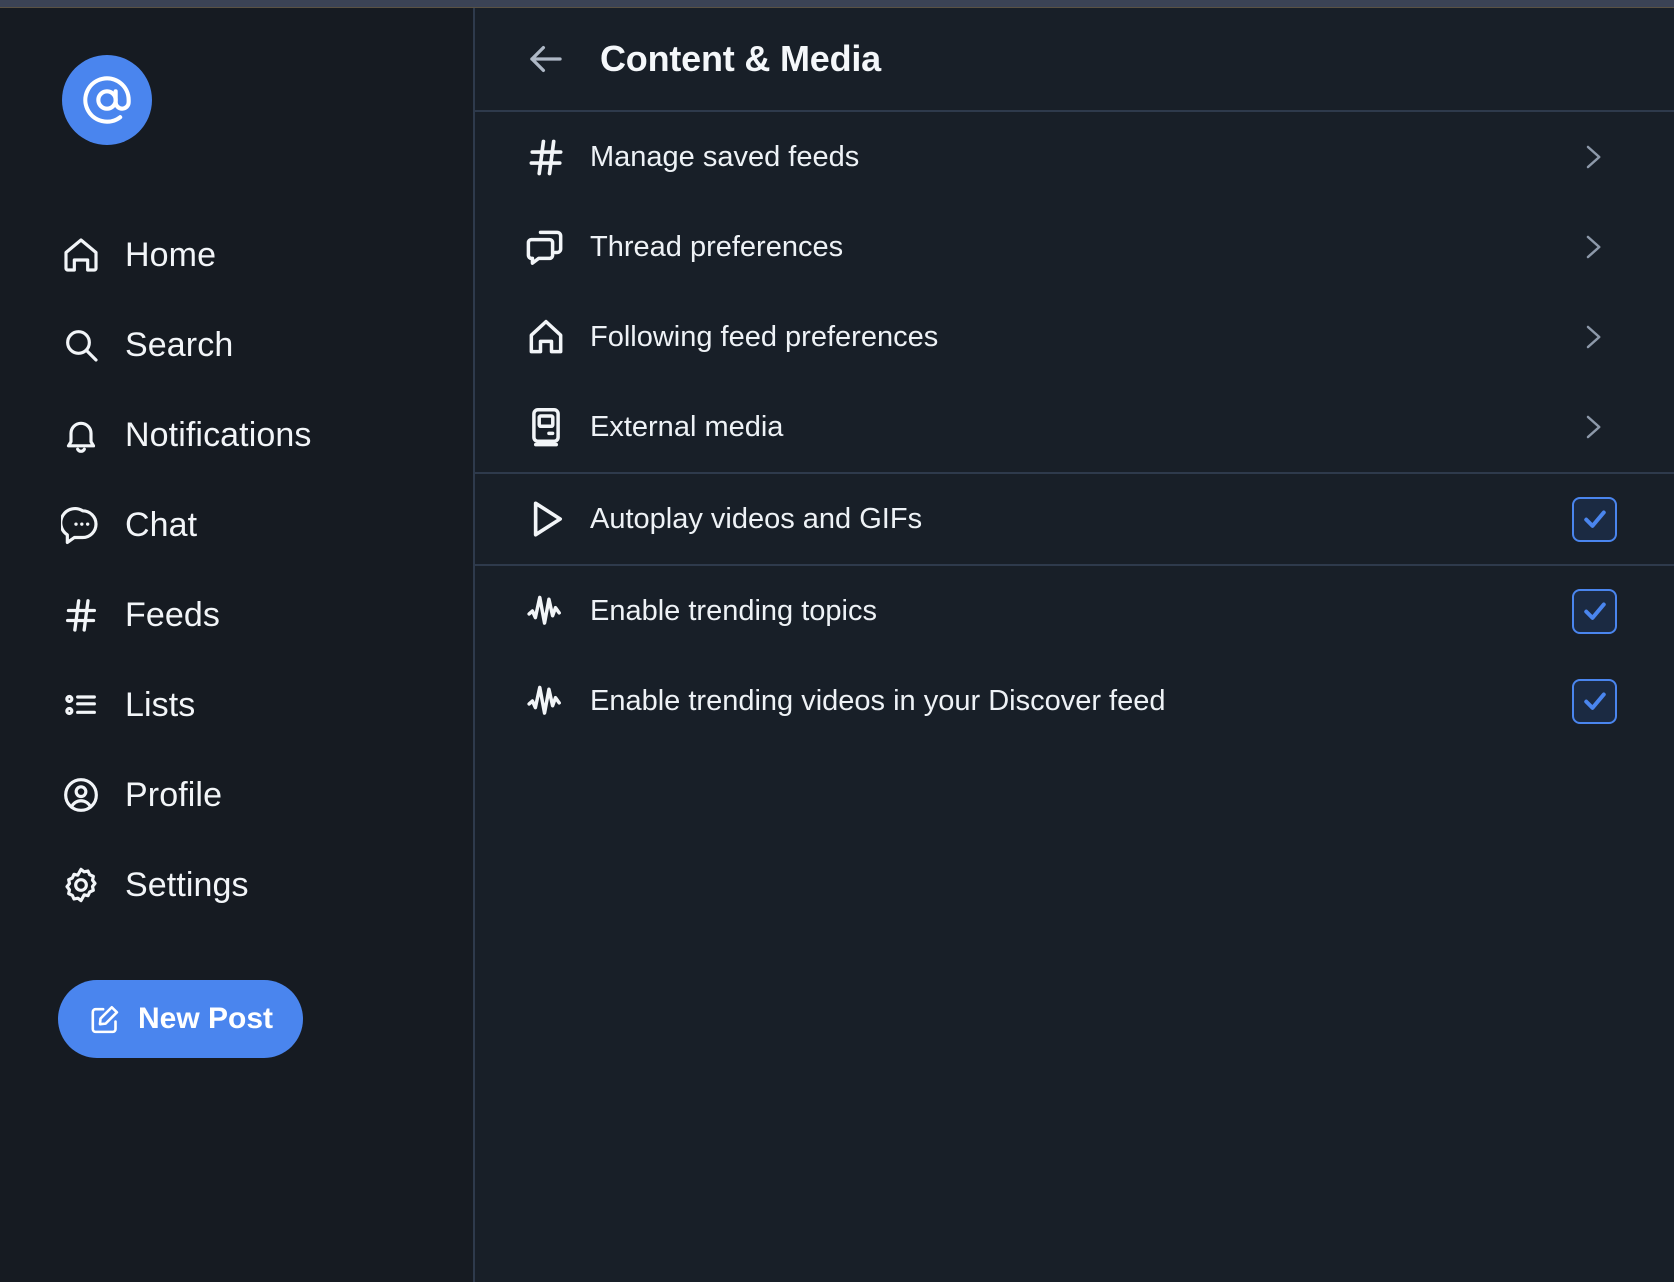  I want to click on list-icon, so click(81, 705).